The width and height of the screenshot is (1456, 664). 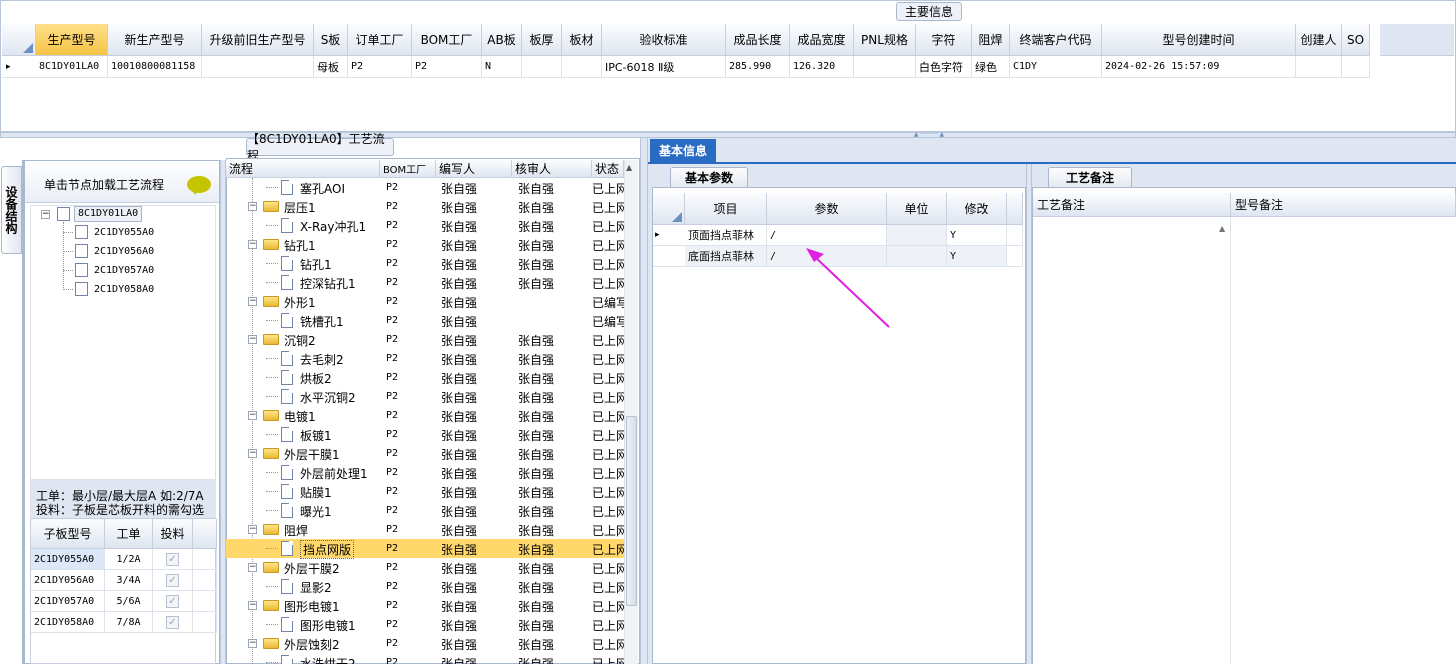 What do you see at coordinates (425, 263) in the screenshot?
I see `process-row: 钻孔1 P2 张自强 张自强 已上网` at bounding box center [425, 263].